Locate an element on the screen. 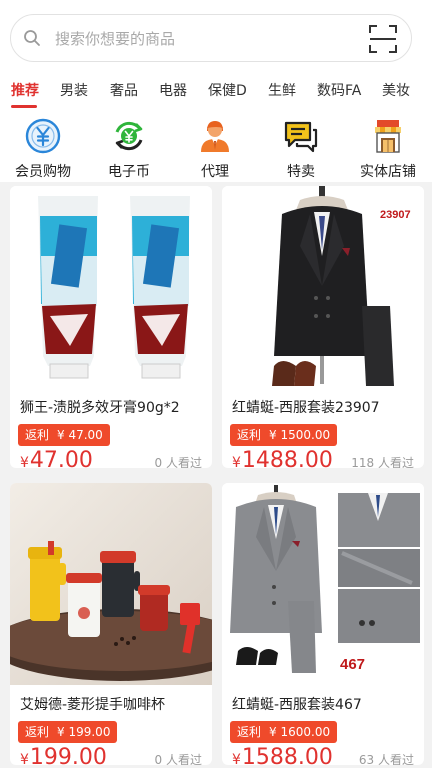 The width and height of the screenshot is (432, 768). image-label: 467 is located at coordinates (352, 664).